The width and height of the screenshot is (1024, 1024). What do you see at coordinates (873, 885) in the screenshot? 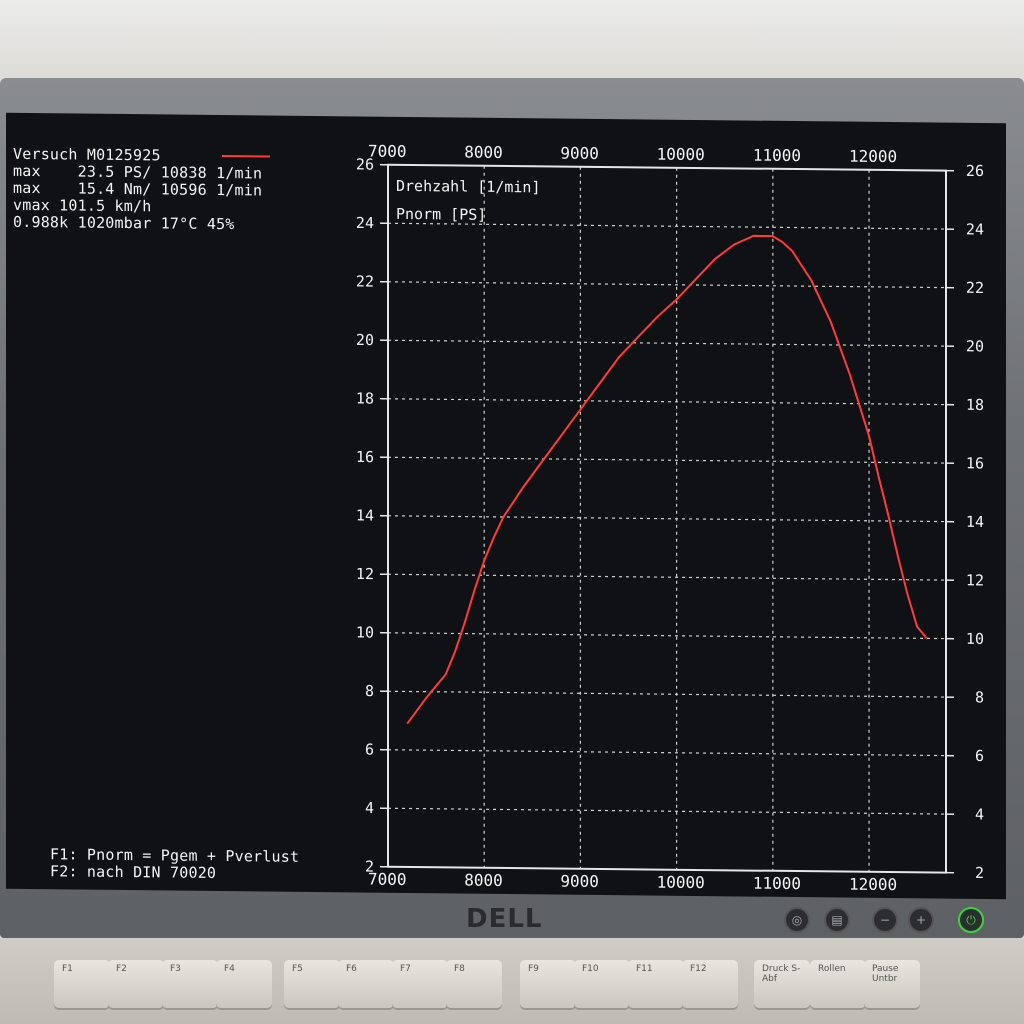
I see `x-tick-label-bottom: 12000` at bounding box center [873, 885].